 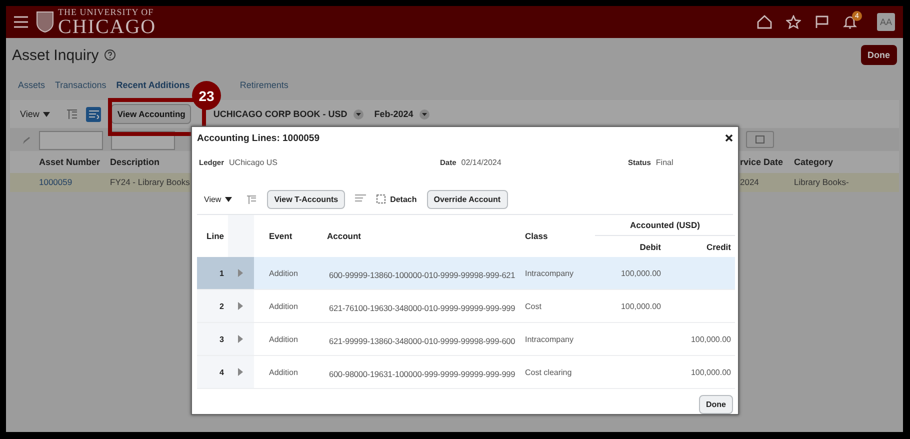 What do you see at coordinates (45, 22) in the screenshot?
I see `crest-icon` at bounding box center [45, 22].